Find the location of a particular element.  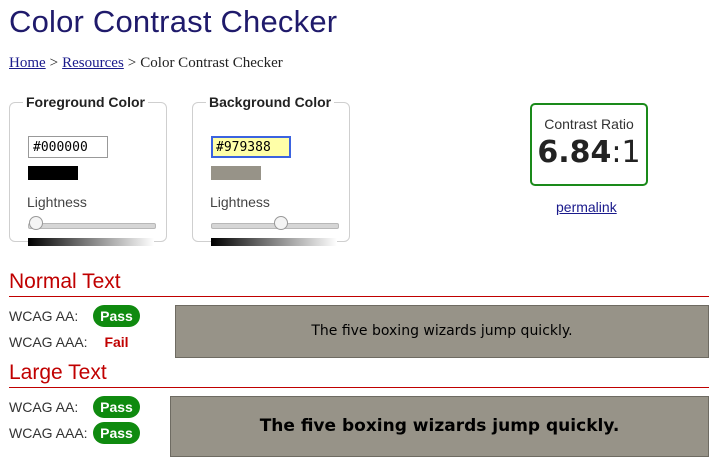

normal-wcag-aaa-label: WCAG AAA: is located at coordinates (48, 342).